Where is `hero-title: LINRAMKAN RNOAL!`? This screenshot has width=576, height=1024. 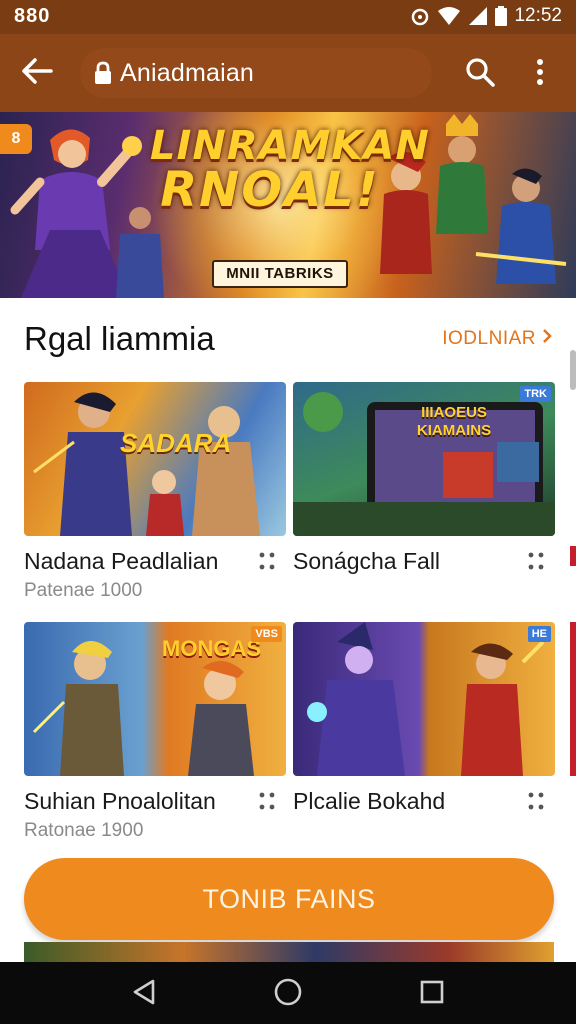
hero-title: LINRAMKAN RNOAL! is located at coordinates (290, 170).